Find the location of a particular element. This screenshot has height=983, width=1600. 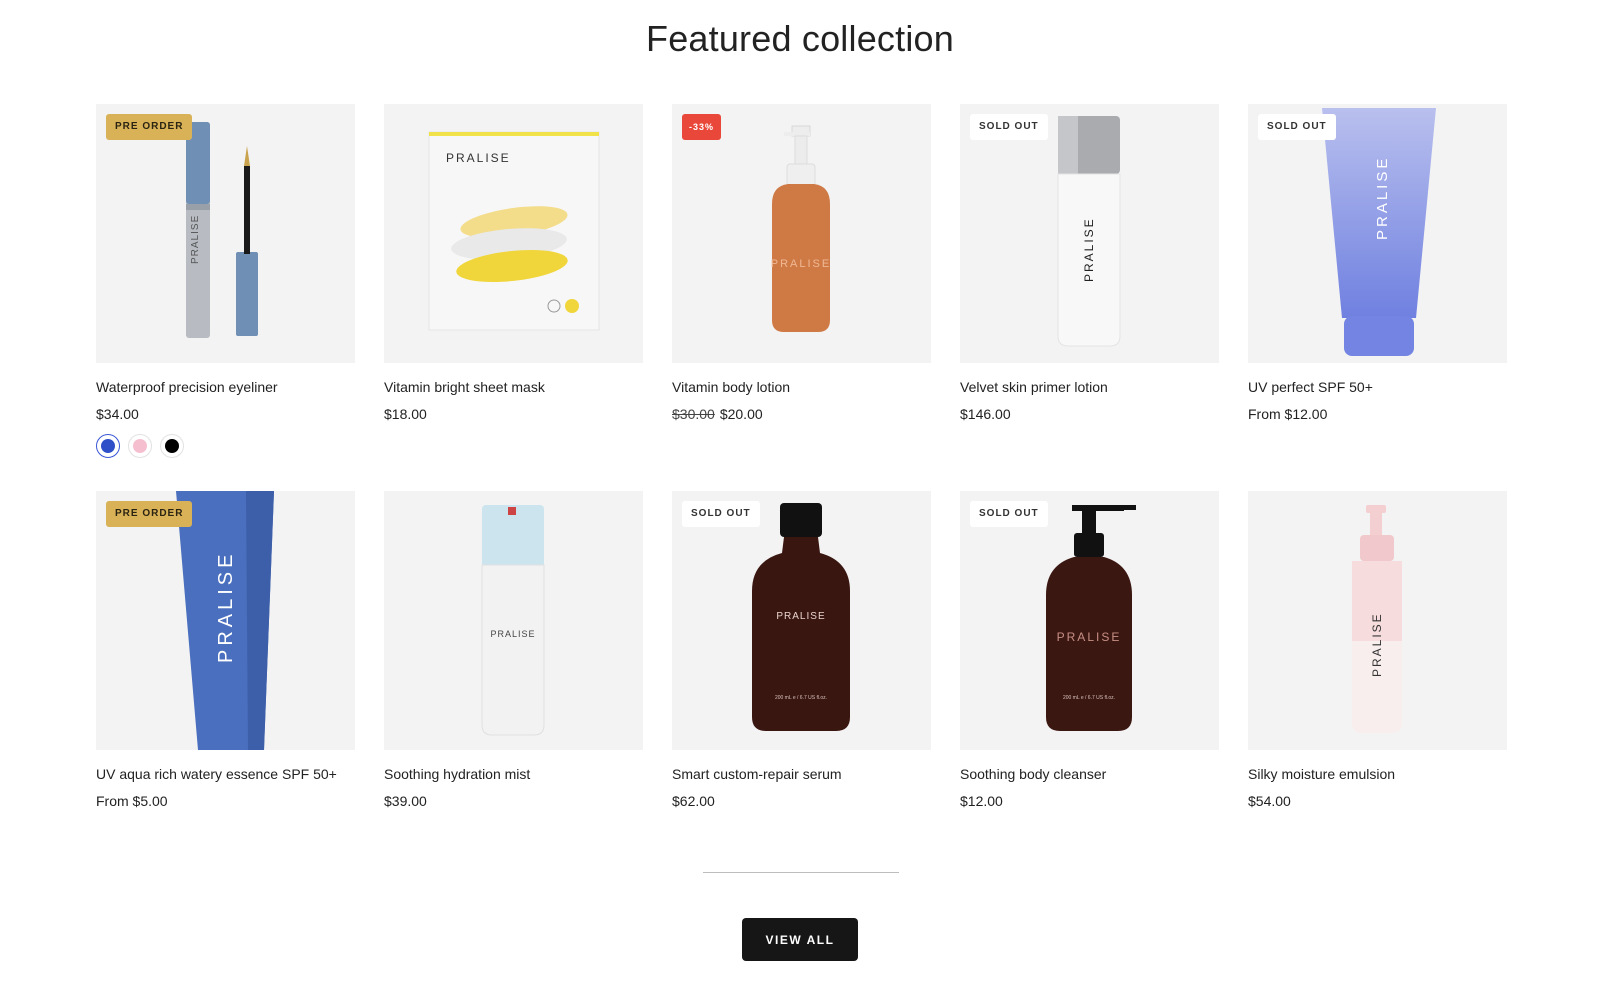

essence-tube-illustration: PRALISE is located at coordinates (225, 620).